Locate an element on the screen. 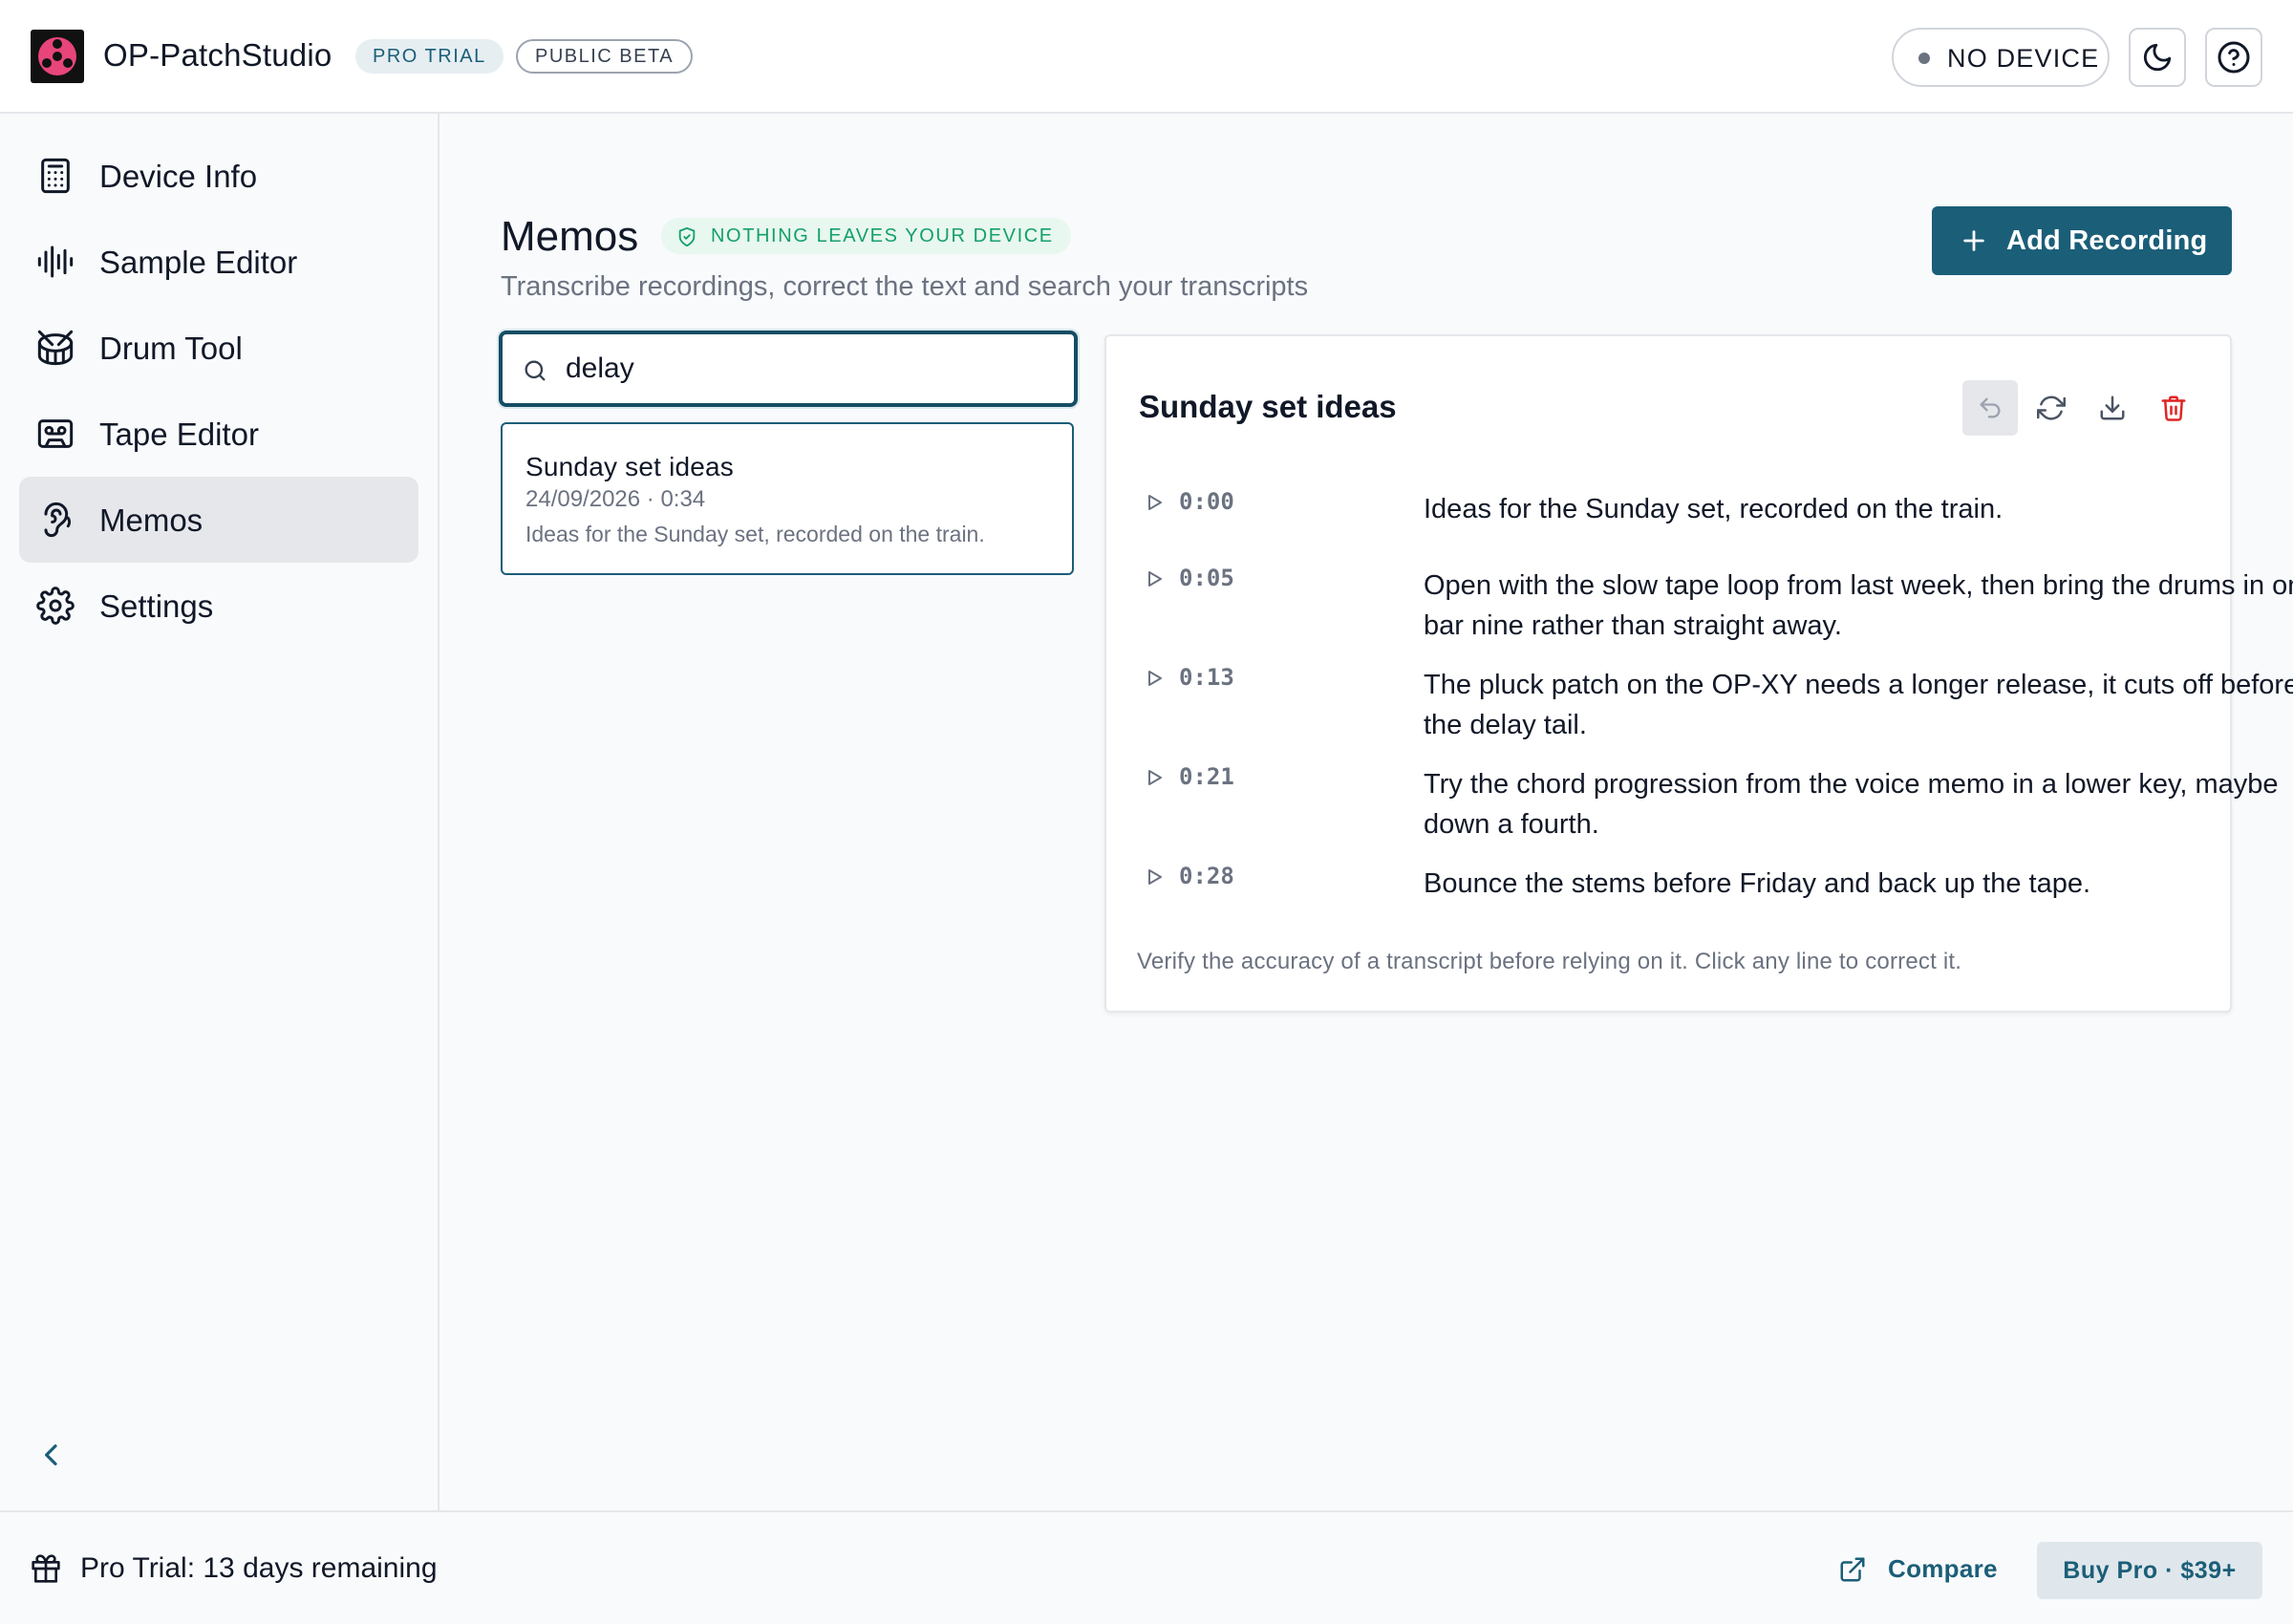 The width and height of the screenshot is (2293, 1624). drum-icon is located at coordinates (55, 348).